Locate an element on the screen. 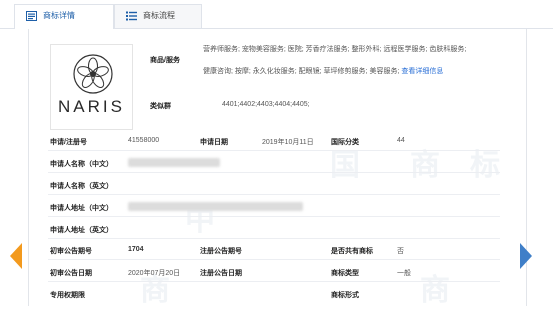 This screenshot has height=309, width=553. prelim-notice-no-value: 1704 is located at coordinates (136, 249).